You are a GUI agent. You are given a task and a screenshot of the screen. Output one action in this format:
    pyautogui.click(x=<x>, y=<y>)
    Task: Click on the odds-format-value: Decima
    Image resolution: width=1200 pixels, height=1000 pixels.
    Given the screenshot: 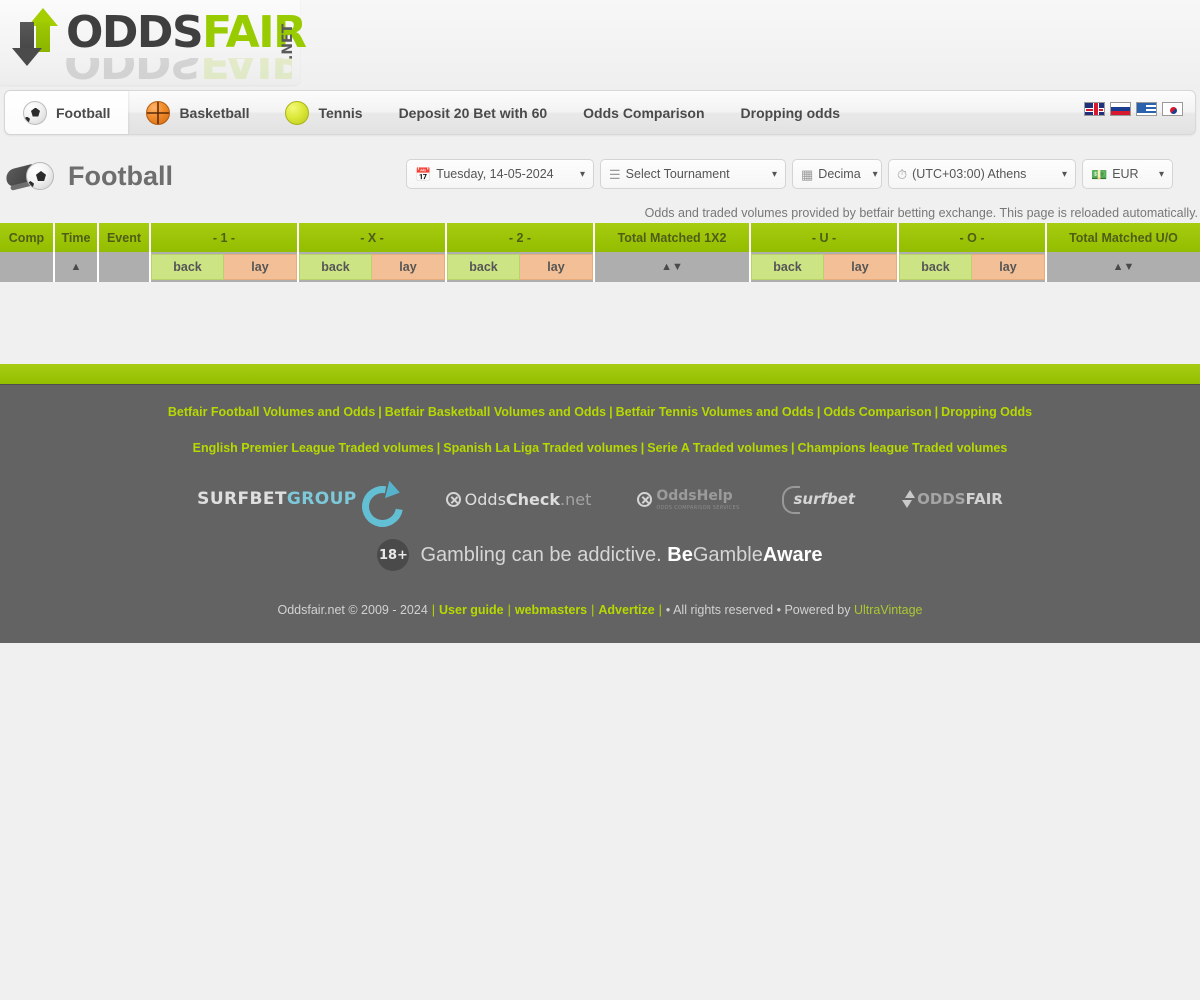 What is the action you would take?
    pyautogui.click(x=839, y=174)
    